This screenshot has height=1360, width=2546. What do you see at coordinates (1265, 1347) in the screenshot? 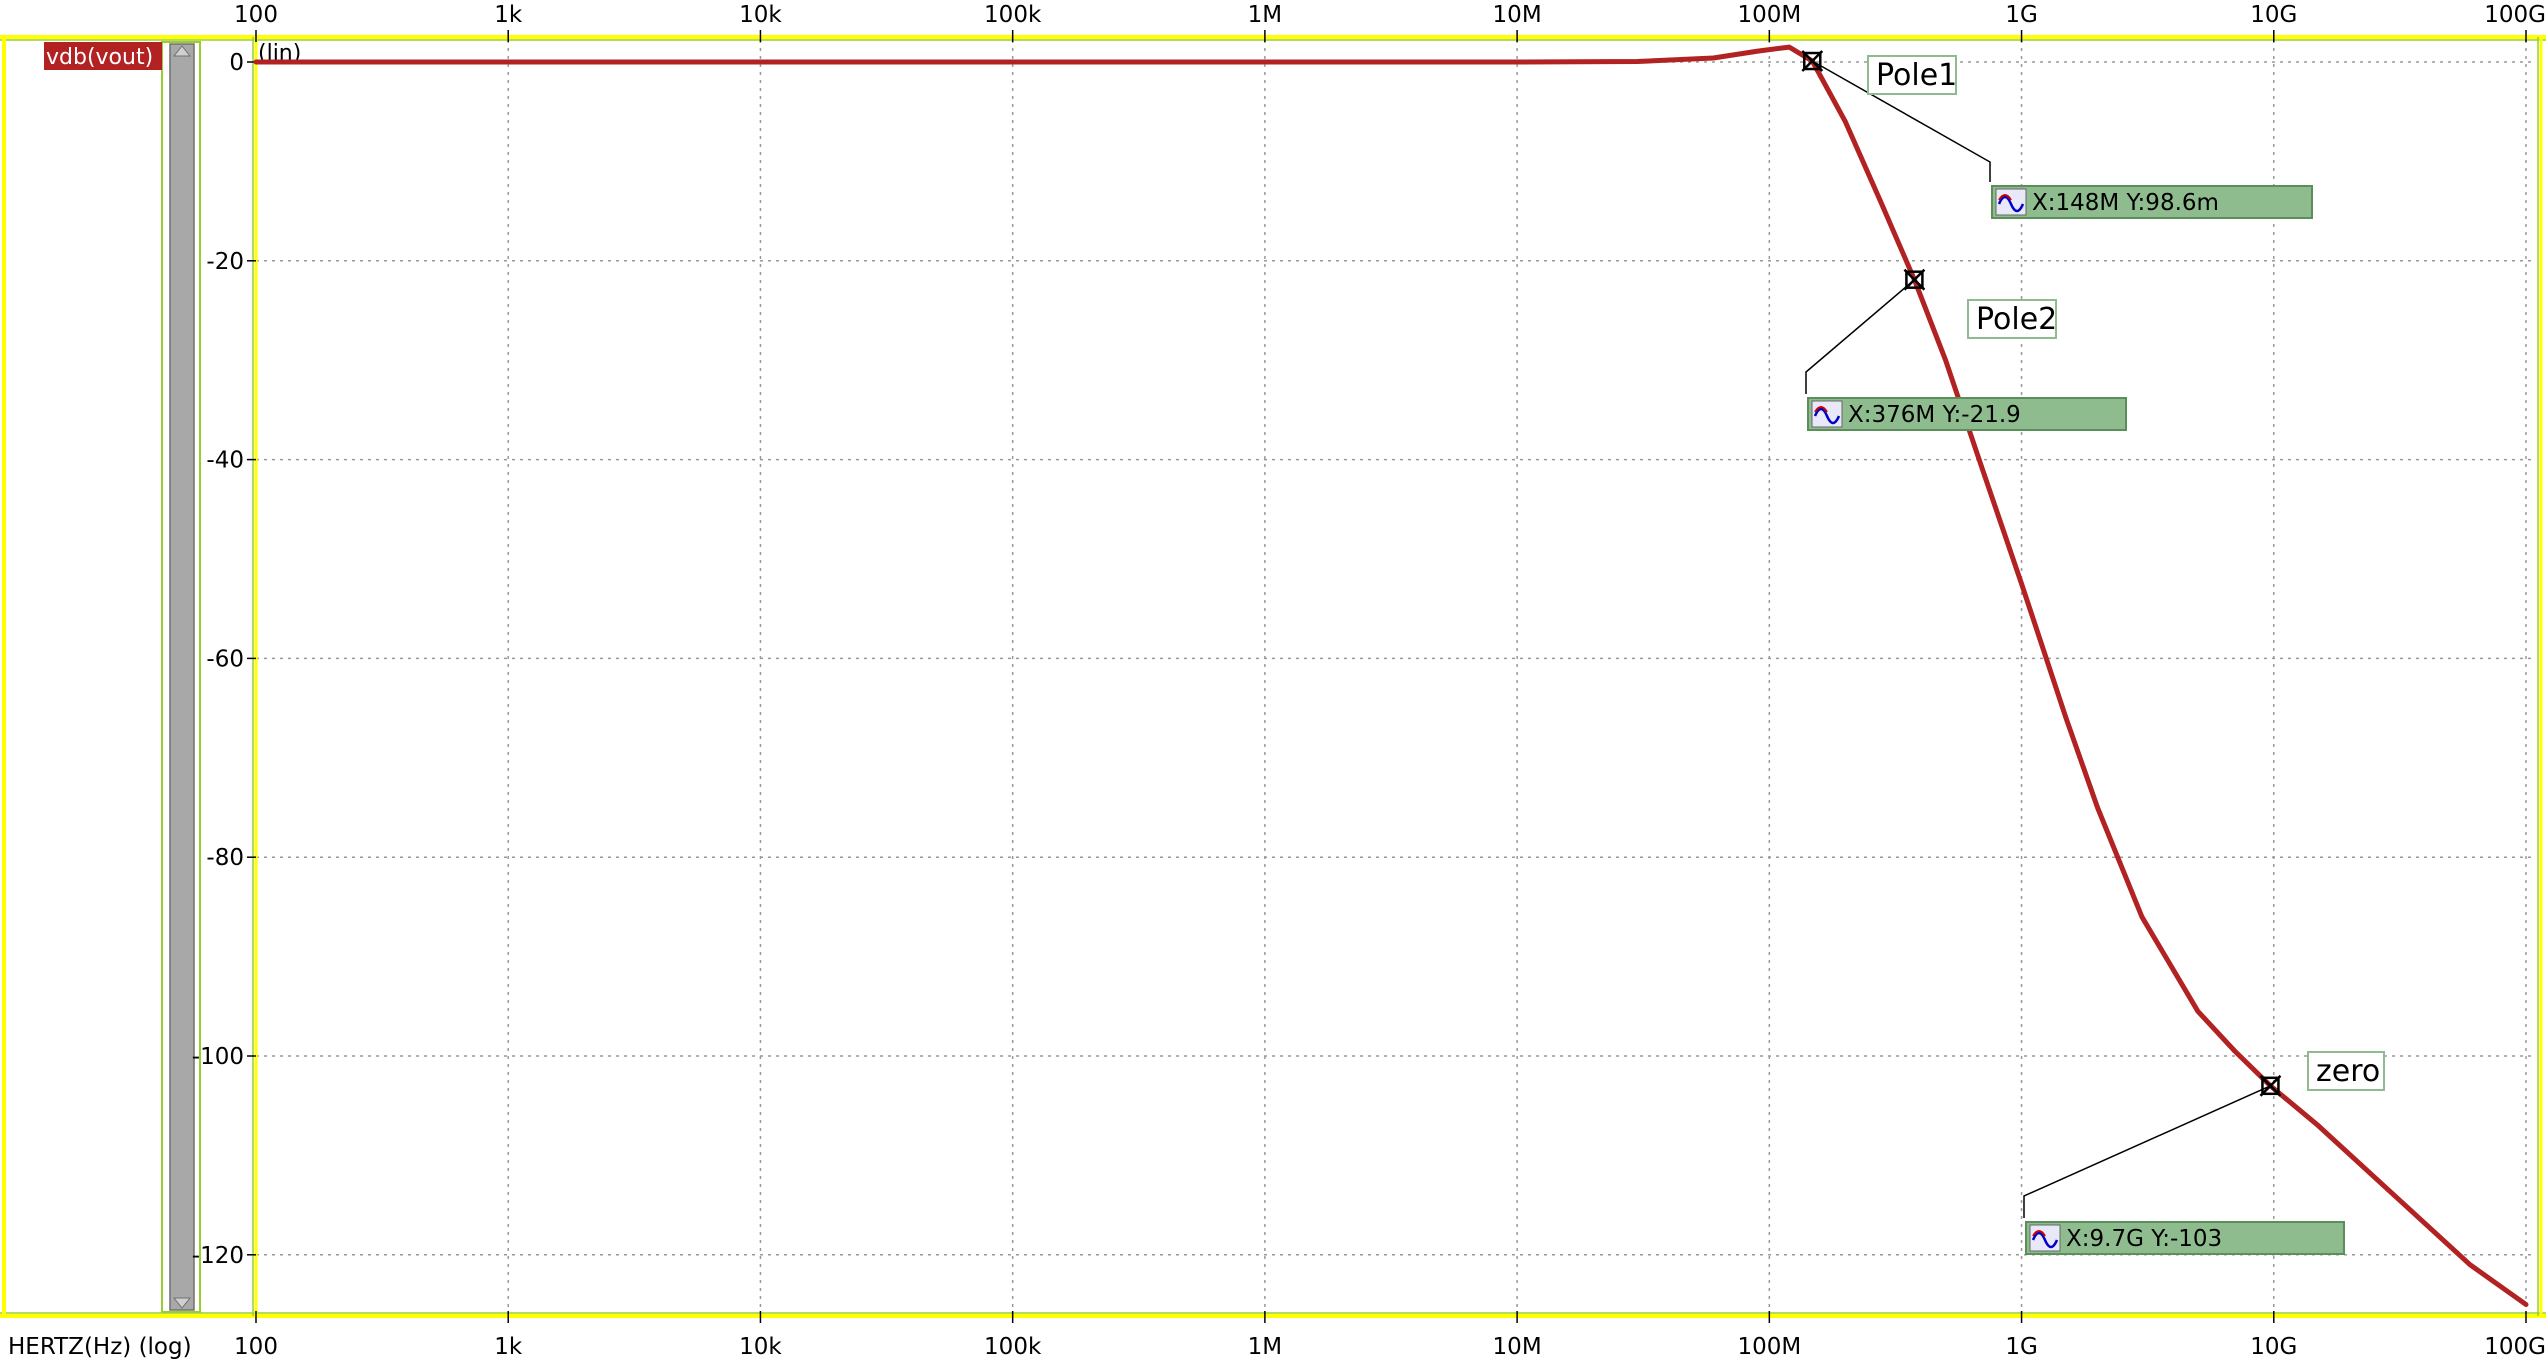
I see `x-tick-label-bottom: 1M` at bounding box center [1265, 1347].